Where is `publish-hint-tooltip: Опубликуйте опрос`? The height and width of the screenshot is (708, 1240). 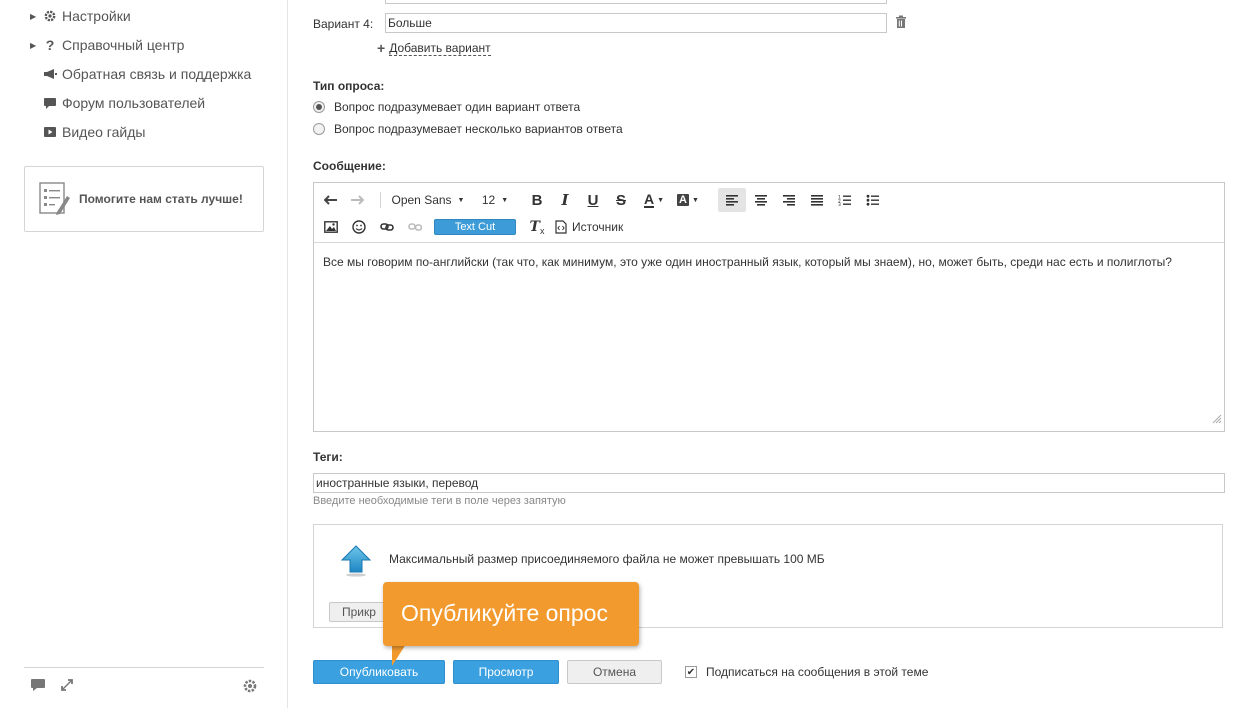 publish-hint-tooltip: Опубликуйте опрос is located at coordinates (511, 614).